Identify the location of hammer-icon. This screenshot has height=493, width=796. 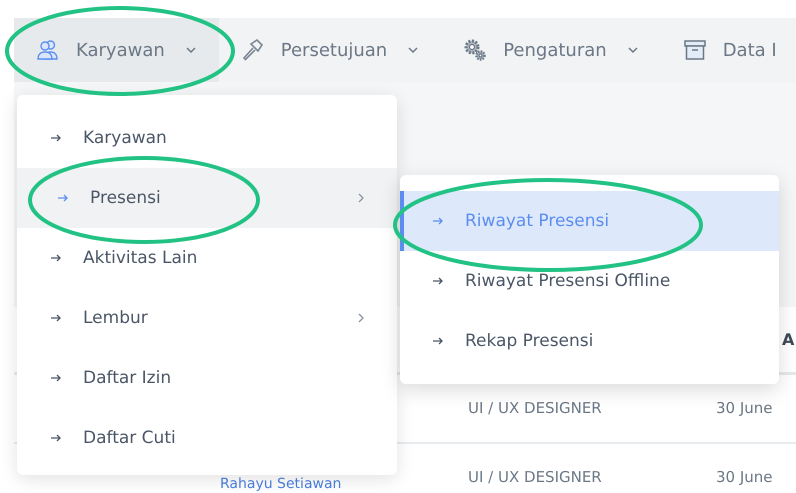
(252, 50).